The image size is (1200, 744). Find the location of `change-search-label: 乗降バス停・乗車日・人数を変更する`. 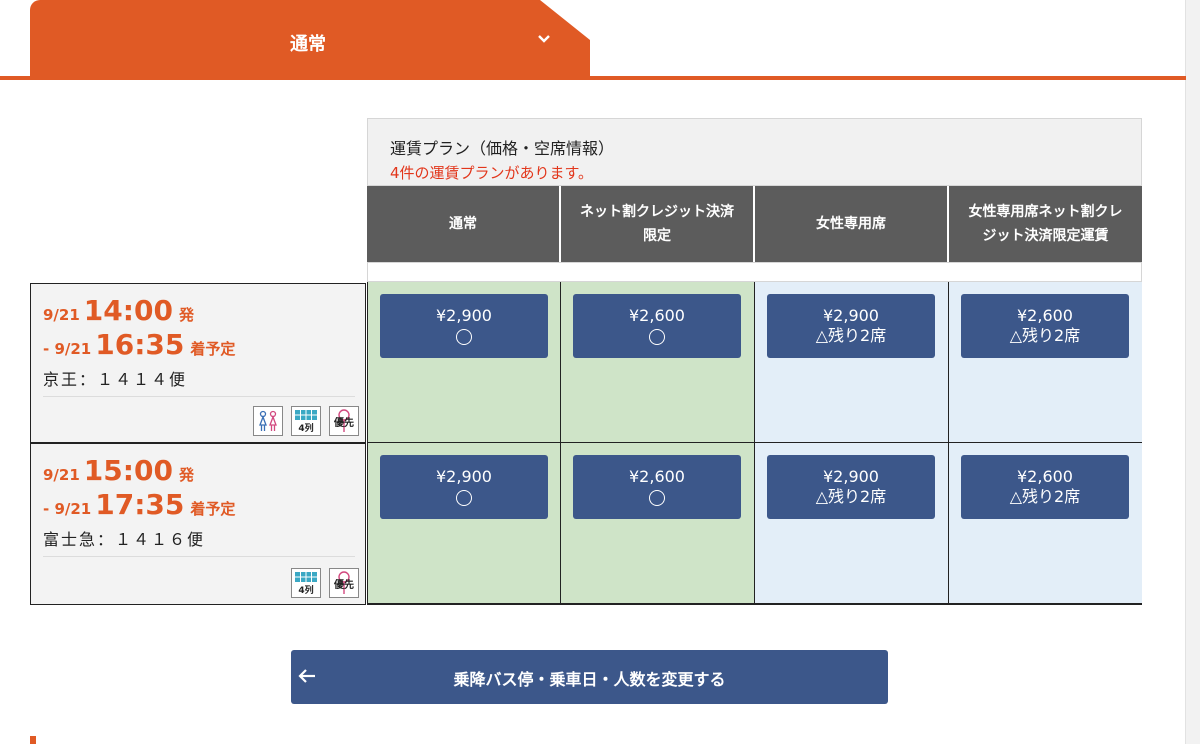

change-search-label: 乗降バス停・乗車日・人数を変更する is located at coordinates (589, 679).